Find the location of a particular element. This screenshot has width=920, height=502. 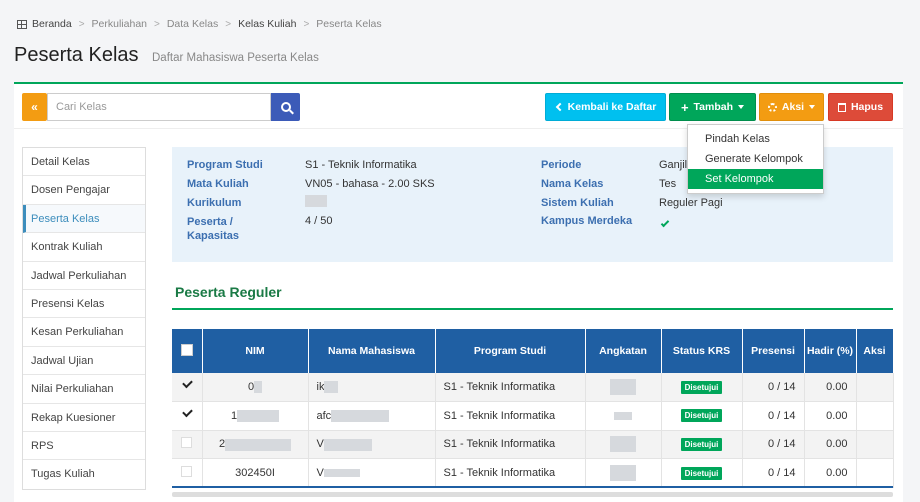

hapus-button-label: Hapus is located at coordinates (867, 107).